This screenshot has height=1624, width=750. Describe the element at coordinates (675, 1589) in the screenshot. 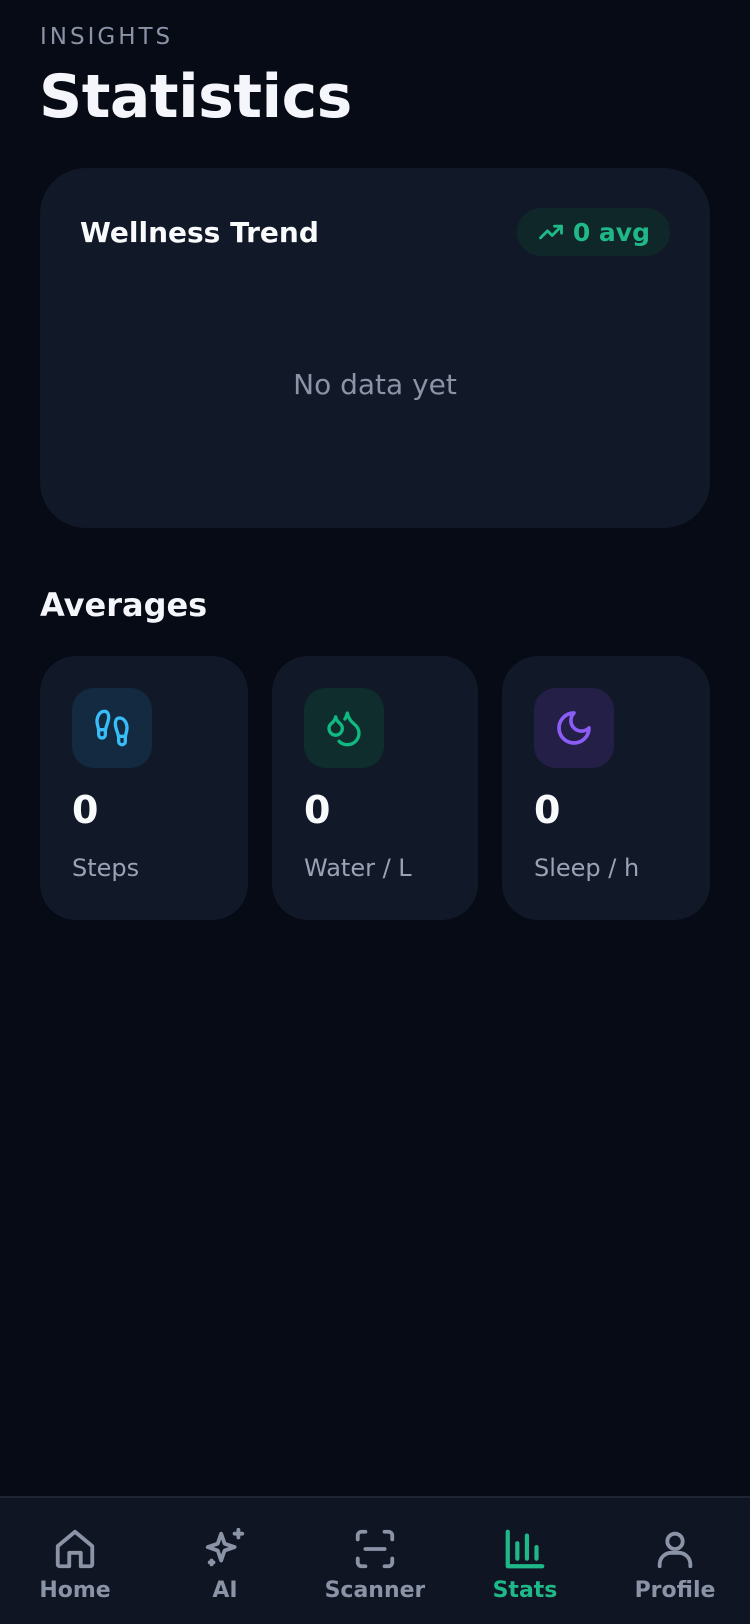

I see `nav-label-profile: Profile` at that location.